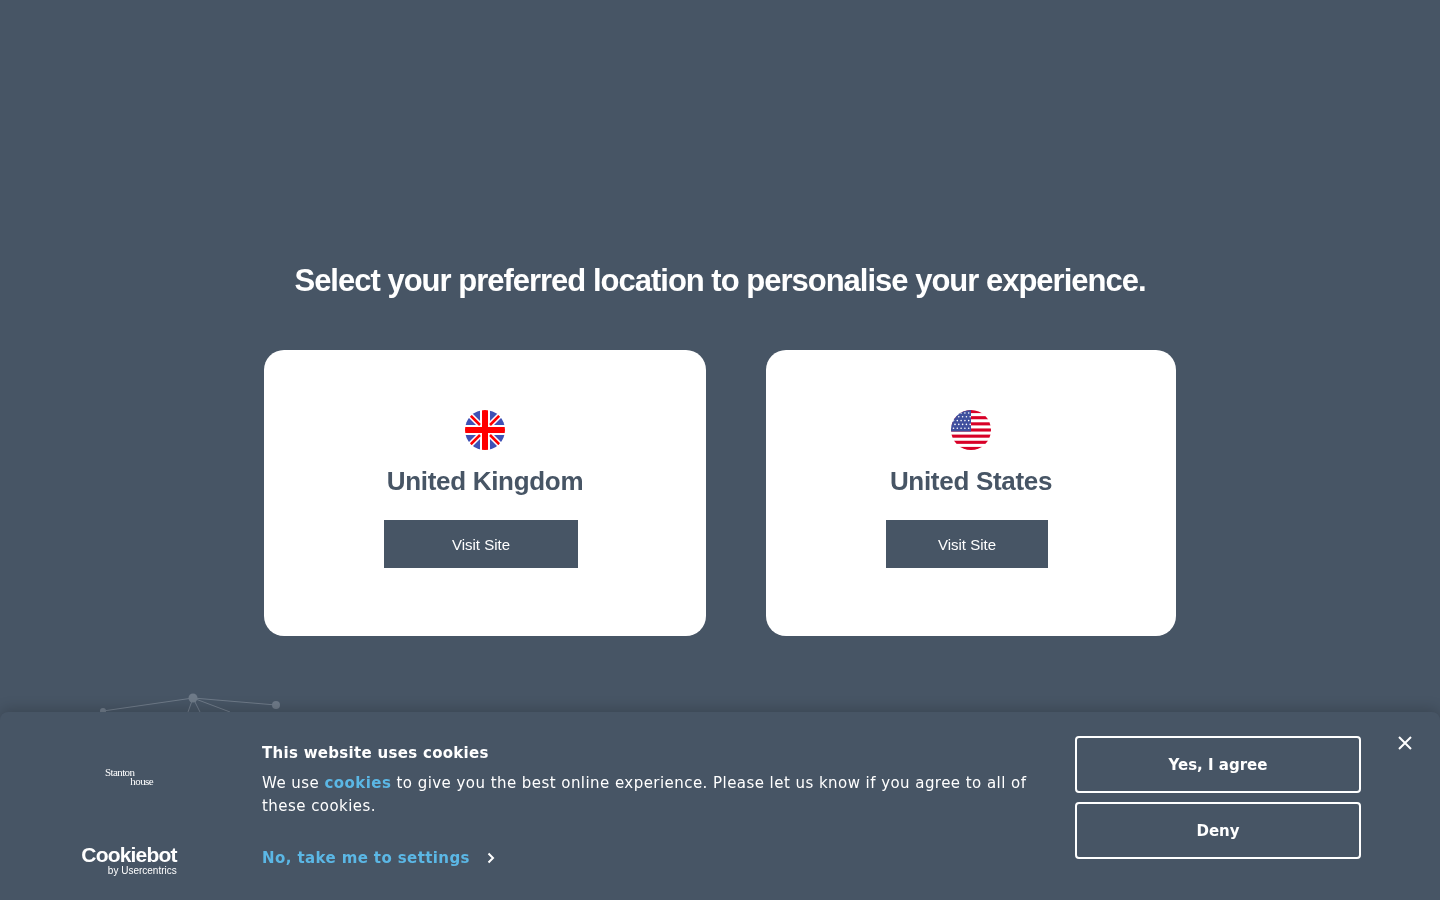 The image size is (1440, 900). What do you see at coordinates (485, 430) in the screenshot?
I see `uk-flag-icon` at bounding box center [485, 430].